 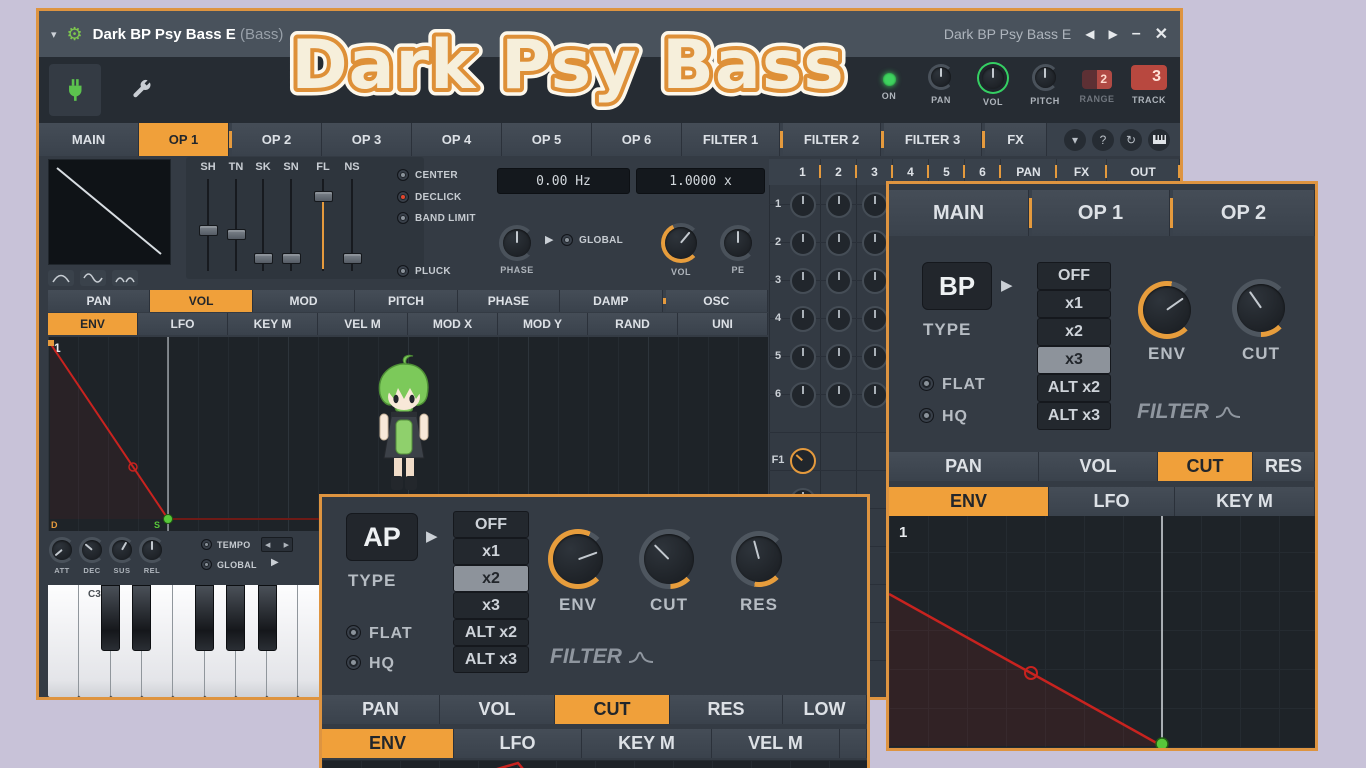 What do you see at coordinates (547, 139) in the screenshot?
I see `tab-op5: OP 5` at bounding box center [547, 139].